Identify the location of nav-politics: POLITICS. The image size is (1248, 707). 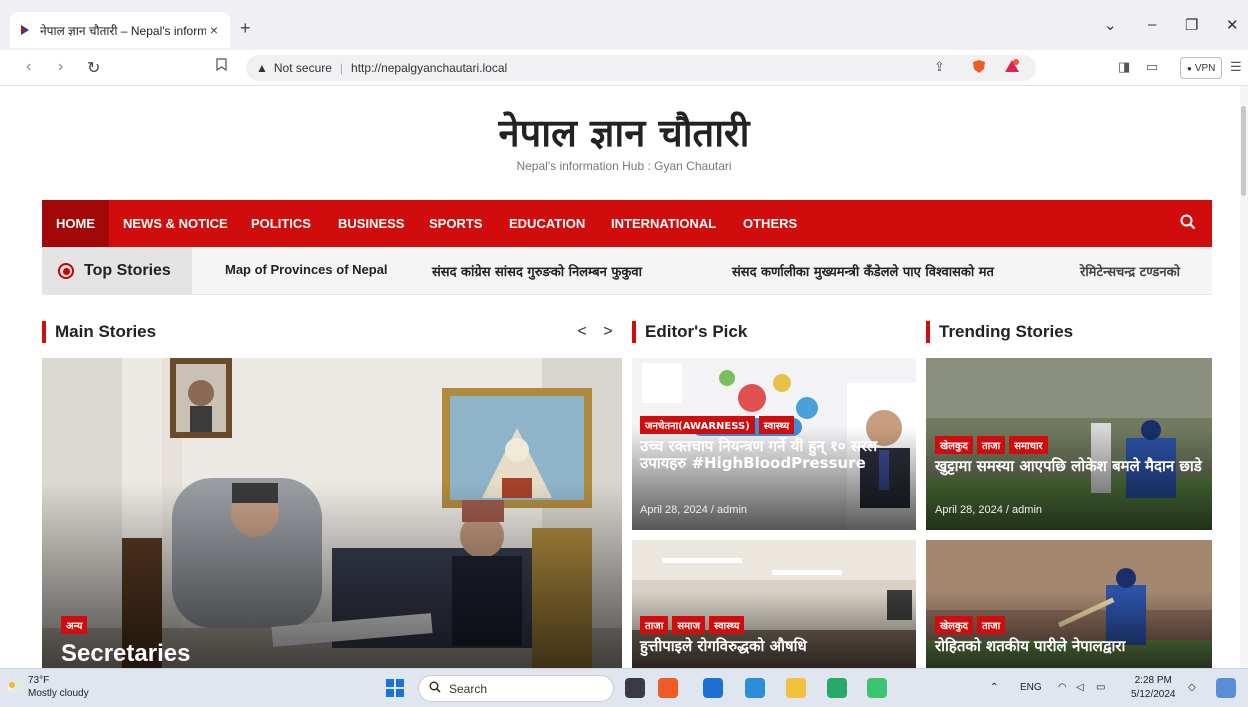
(281, 223).